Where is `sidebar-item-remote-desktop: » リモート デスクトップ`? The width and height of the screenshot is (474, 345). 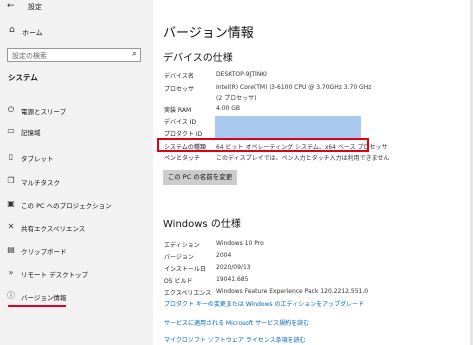 sidebar-item-remote-desktop: » リモート デスクトップ is located at coordinates (76, 274).